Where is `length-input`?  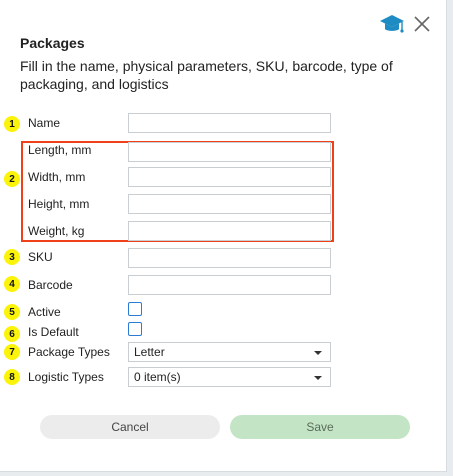 length-input is located at coordinates (229, 152).